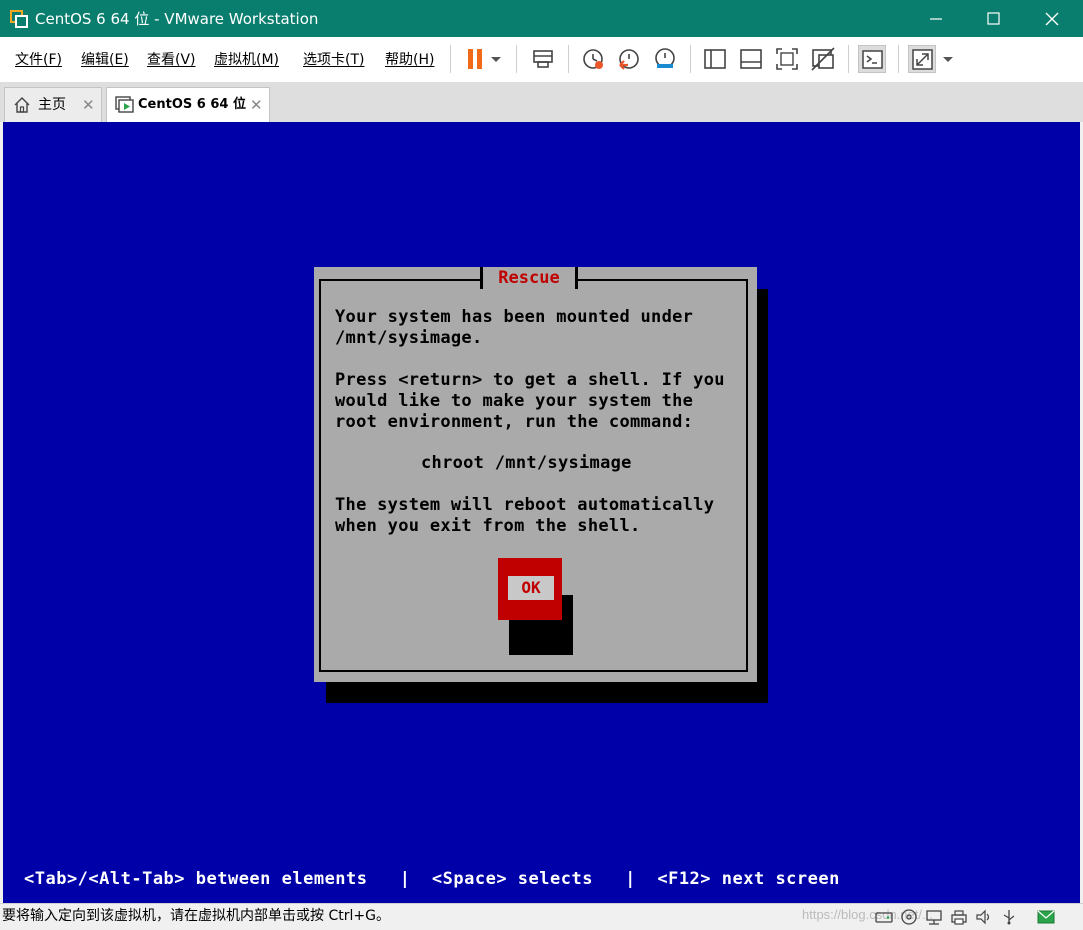 This screenshot has height=930, width=1083. Describe the element at coordinates (529, 278) in the screenshot. I see `dialog-title: Rescue` at that location.